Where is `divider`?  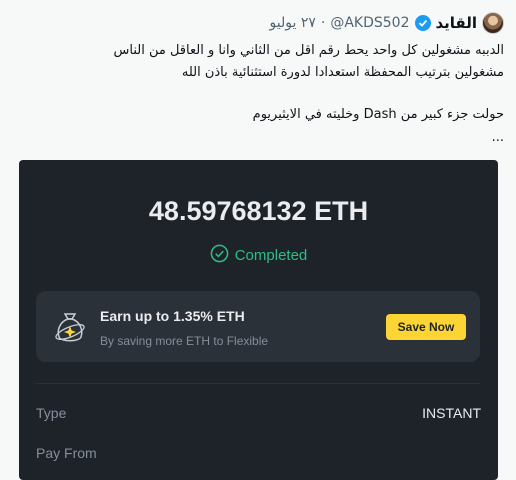
divider is located at coordinates (258, 383).